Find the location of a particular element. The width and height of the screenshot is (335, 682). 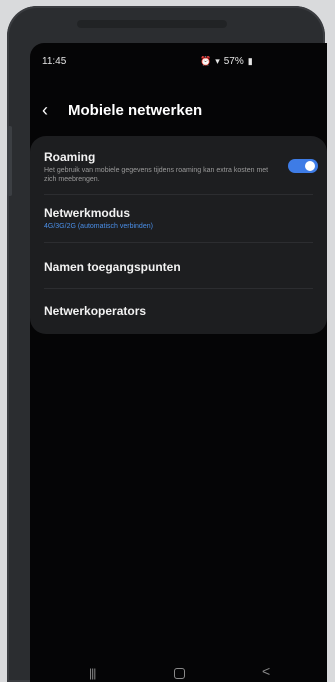

side-button is located at coordinates (9, 161).